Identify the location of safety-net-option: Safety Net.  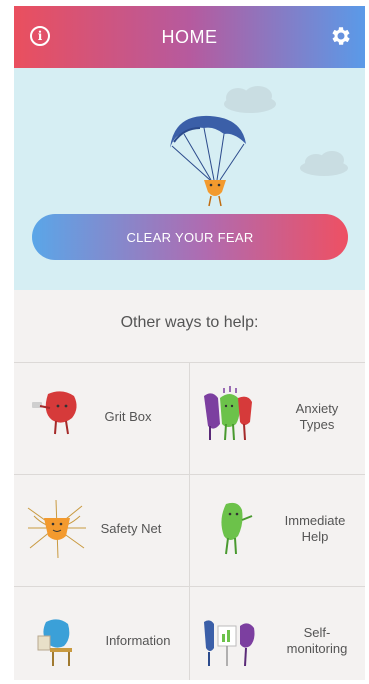
(101, 530).